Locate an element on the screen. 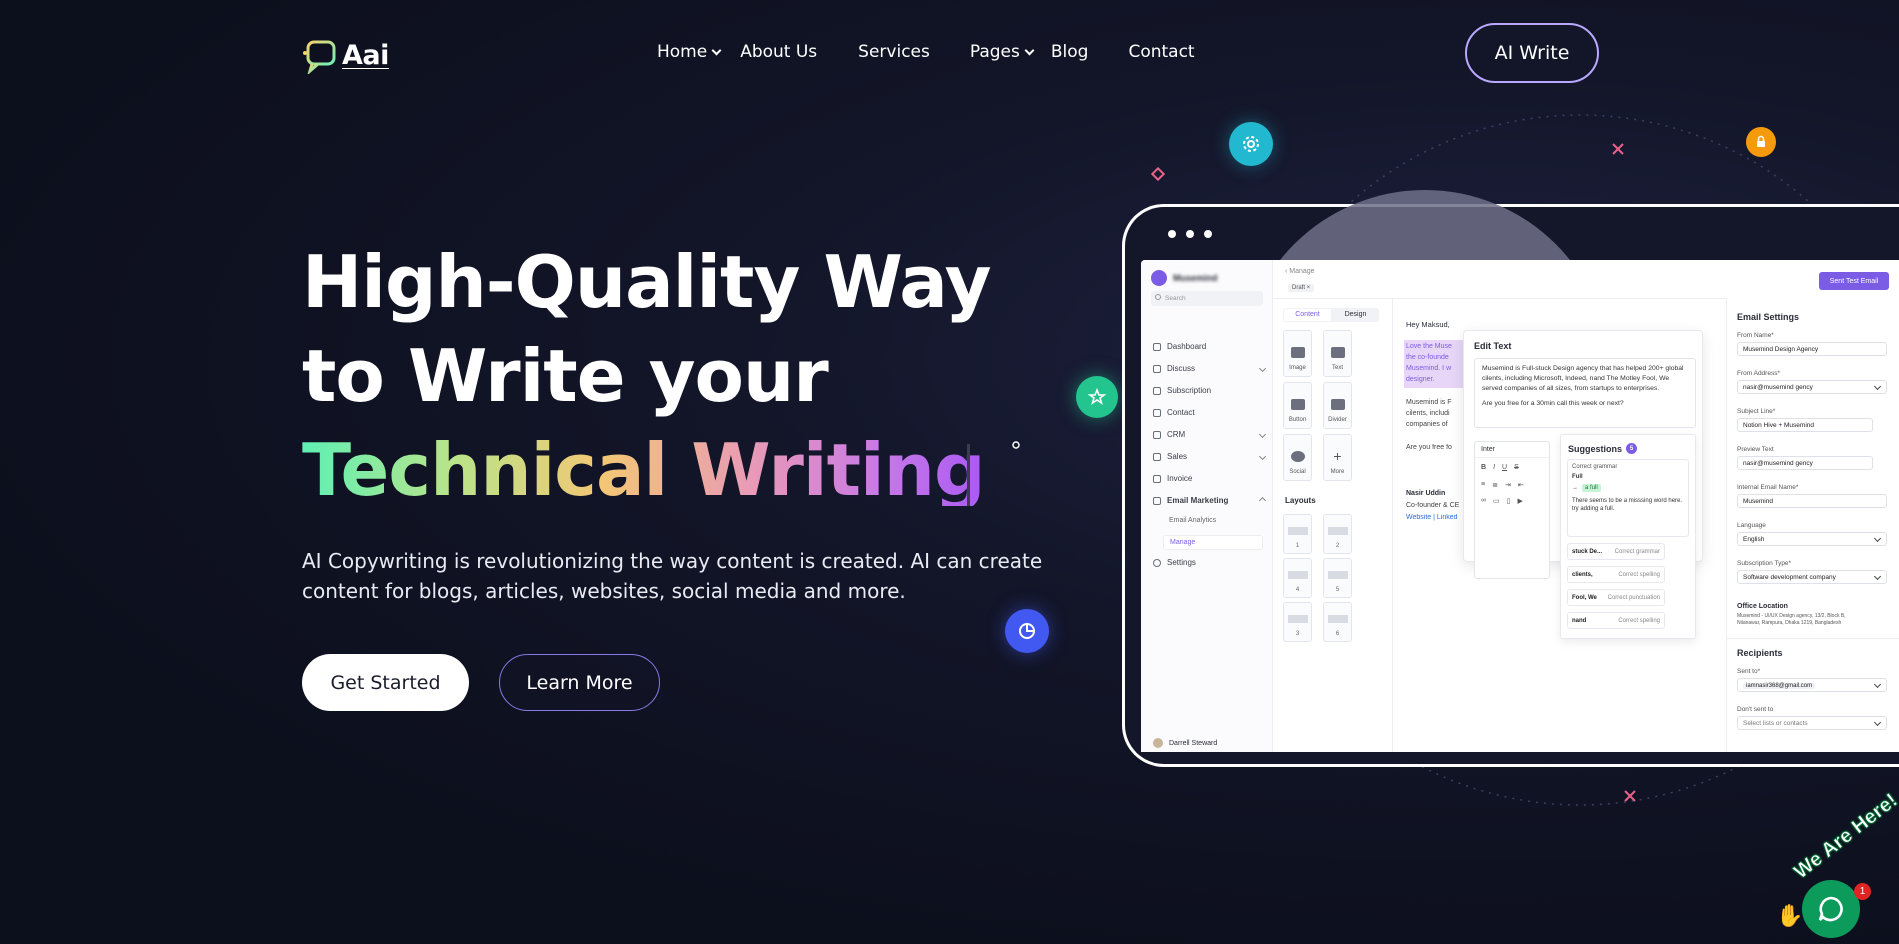 The image size is (1899, 944). folder-icon: ▭ is located at coordinates (1496, 501).